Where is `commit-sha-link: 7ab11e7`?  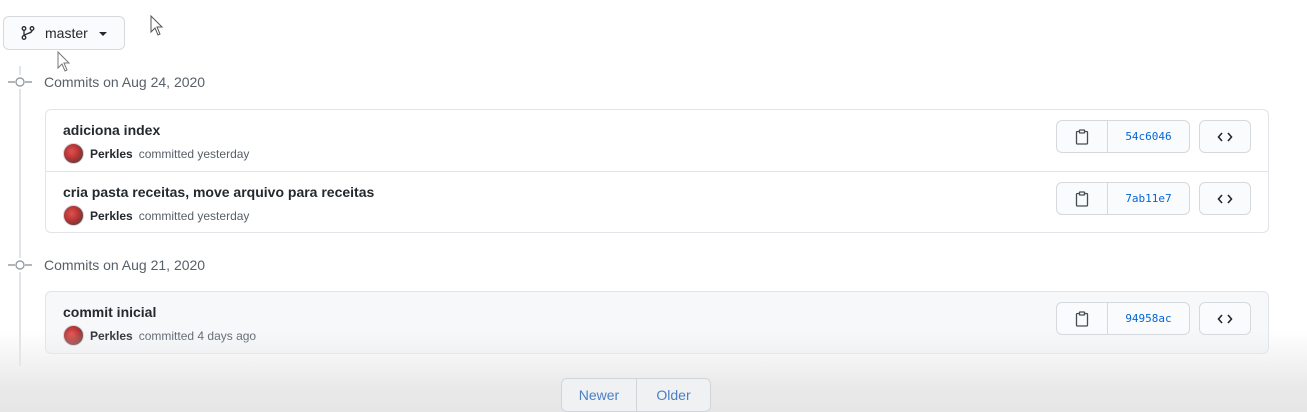 commit-sha-link: 7ab11e7 is located at coordinates (1148, 198).